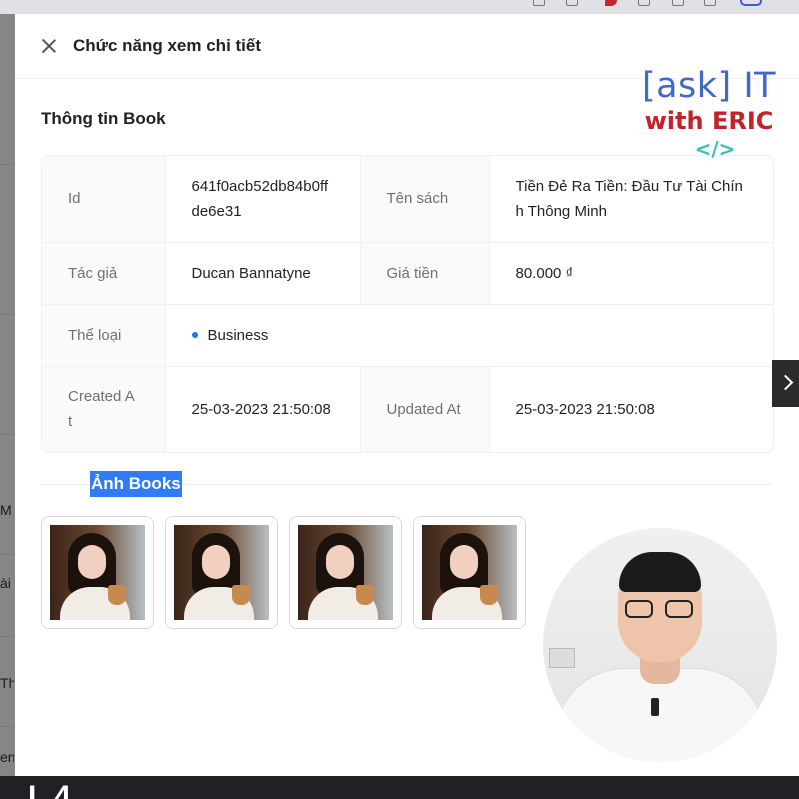 This screenshot has width=799, height=799. Describe the element at coordinates (262, 199) in the screenshot. I see `id-value: 641f0acb52db84b0ffde6e31` at that location.